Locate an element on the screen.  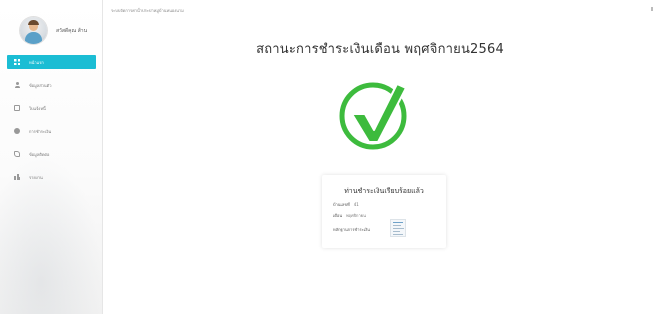
phone-icon is located at coordinates (17, 154).